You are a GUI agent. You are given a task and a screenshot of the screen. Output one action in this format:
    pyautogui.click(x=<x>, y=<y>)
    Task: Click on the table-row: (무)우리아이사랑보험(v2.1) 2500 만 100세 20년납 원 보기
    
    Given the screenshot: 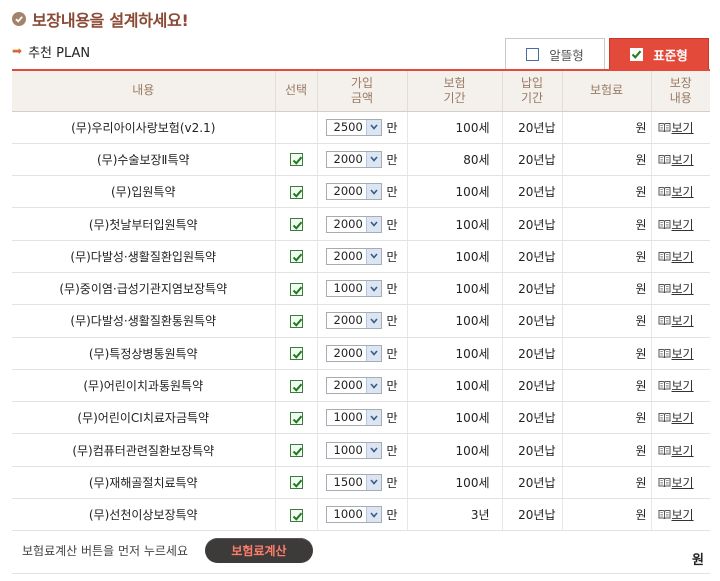 What is the action you would take?
    pyautogui.click(x=361, y=127)
    